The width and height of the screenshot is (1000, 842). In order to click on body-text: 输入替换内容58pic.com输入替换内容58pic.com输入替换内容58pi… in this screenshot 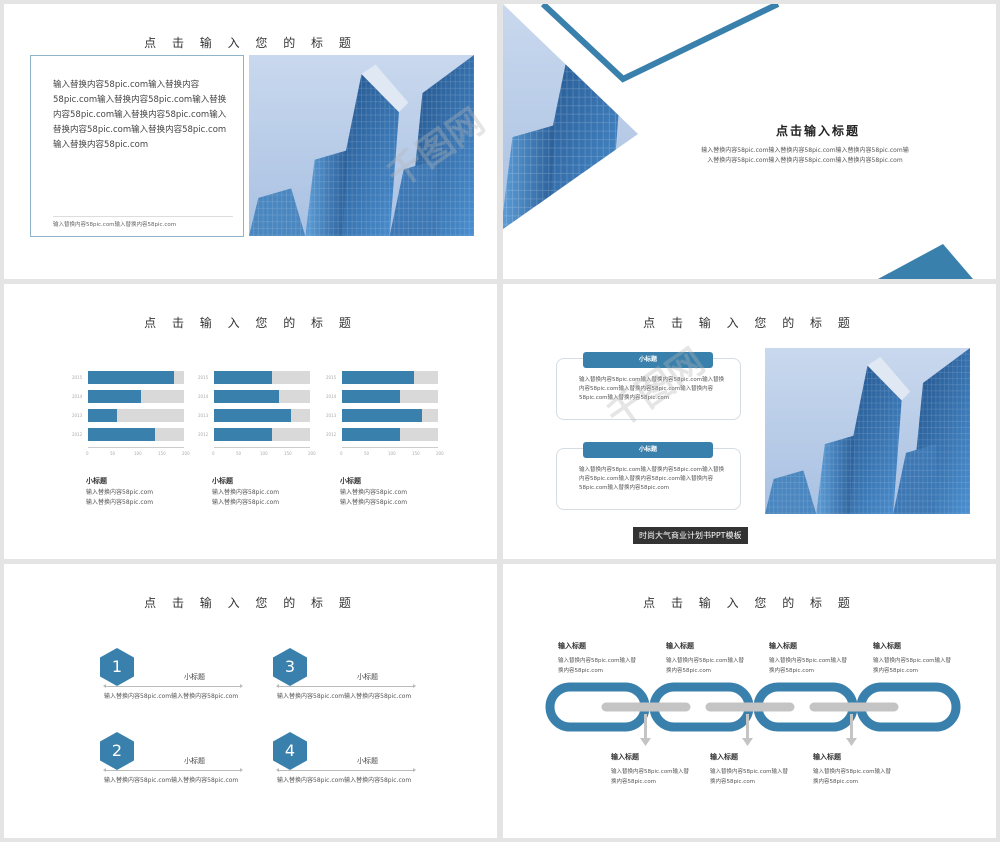, I will do `click(140, 115)`.